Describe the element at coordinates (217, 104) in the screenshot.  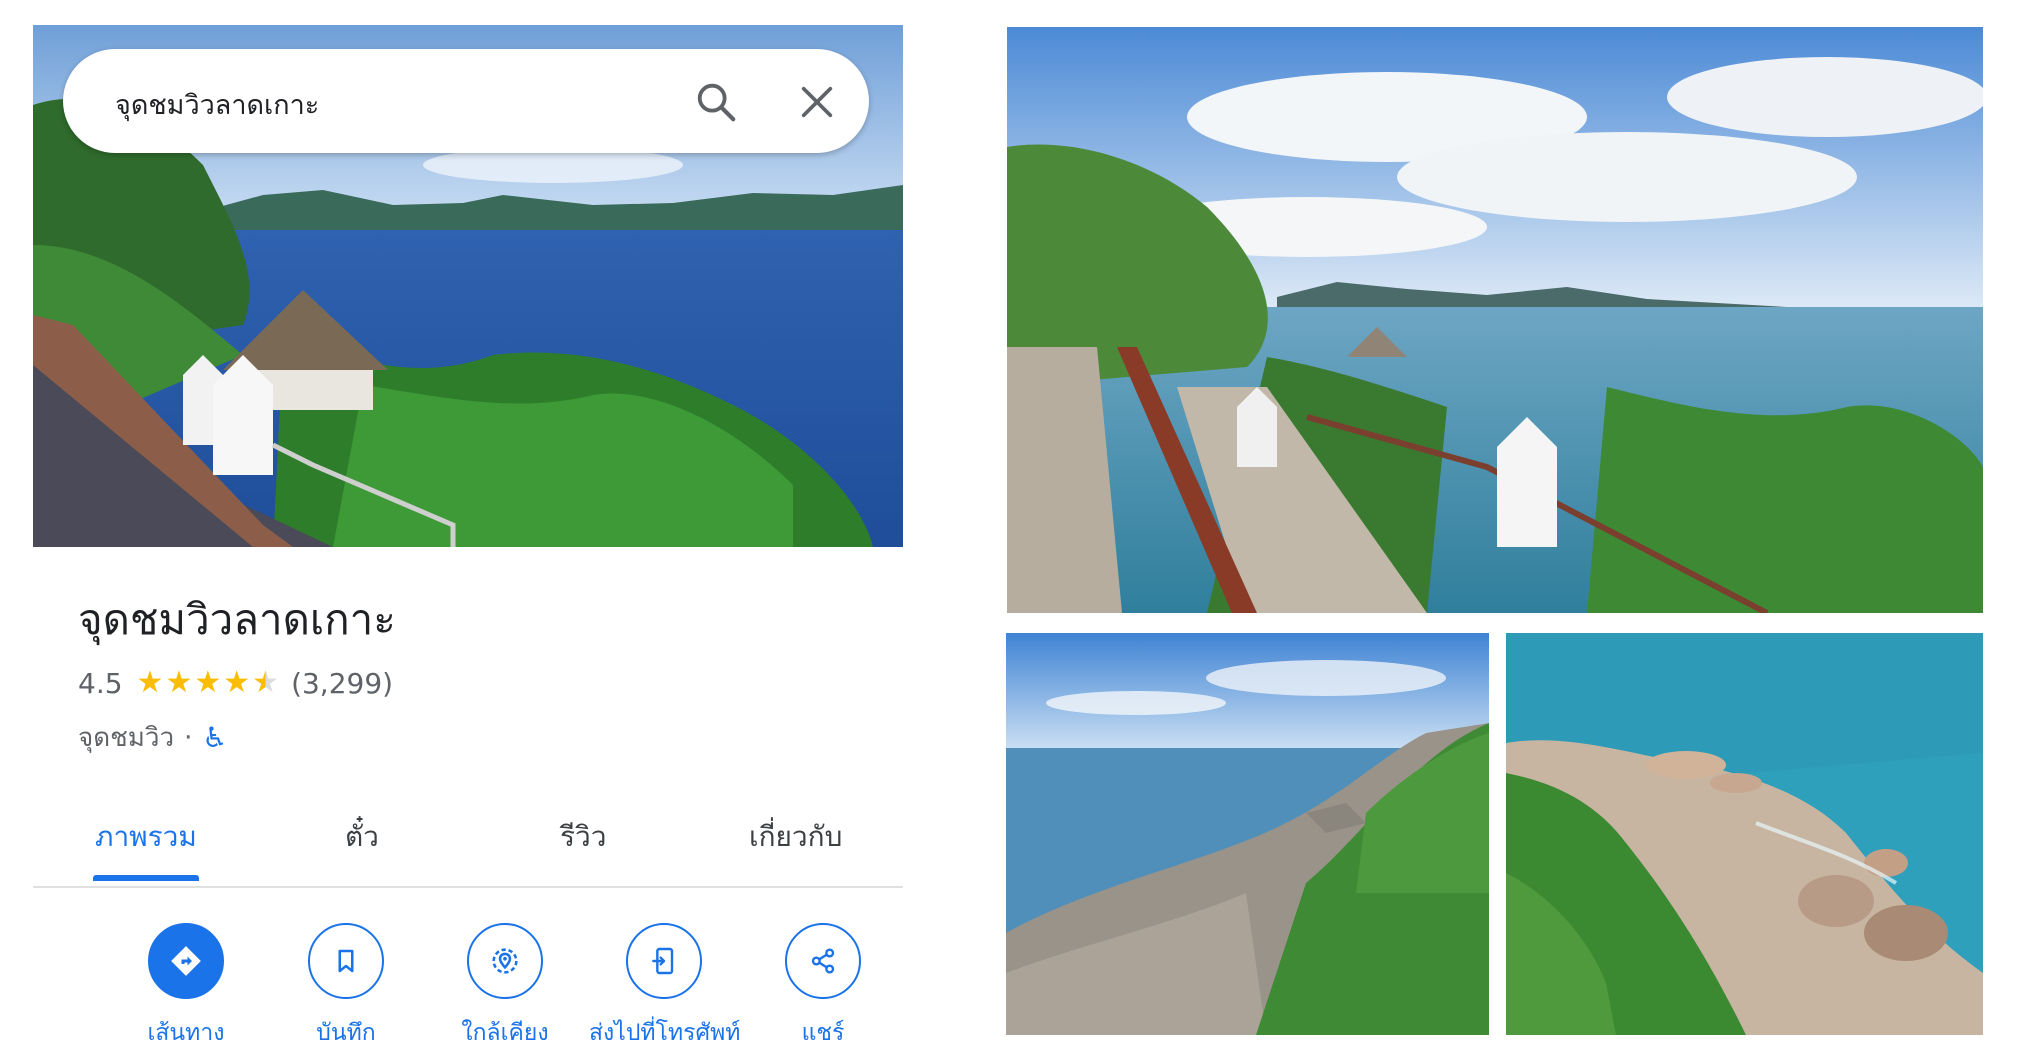
I see `search-input: จุดชมวิวลาดเกาะ` at that location.